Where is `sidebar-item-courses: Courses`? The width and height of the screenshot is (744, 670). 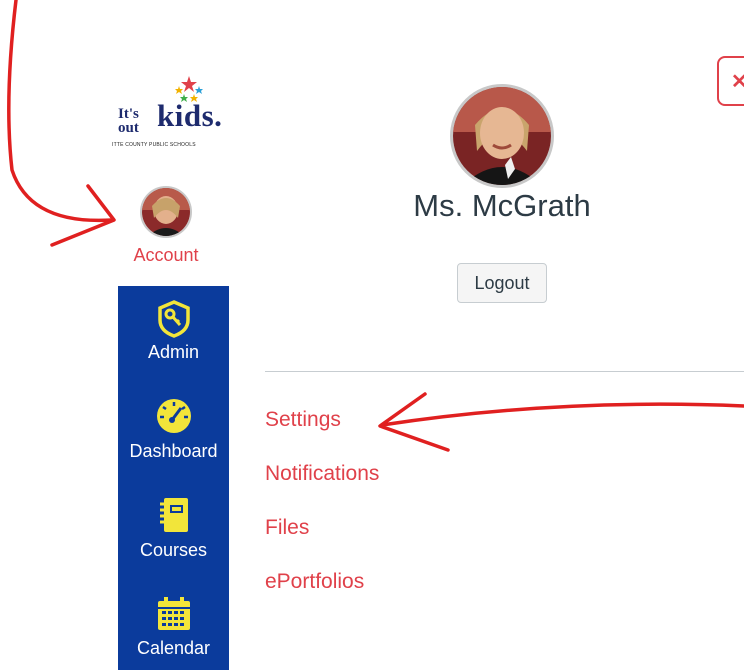 sidebar-item-courses: Courses is located at coordinates (173, 528).